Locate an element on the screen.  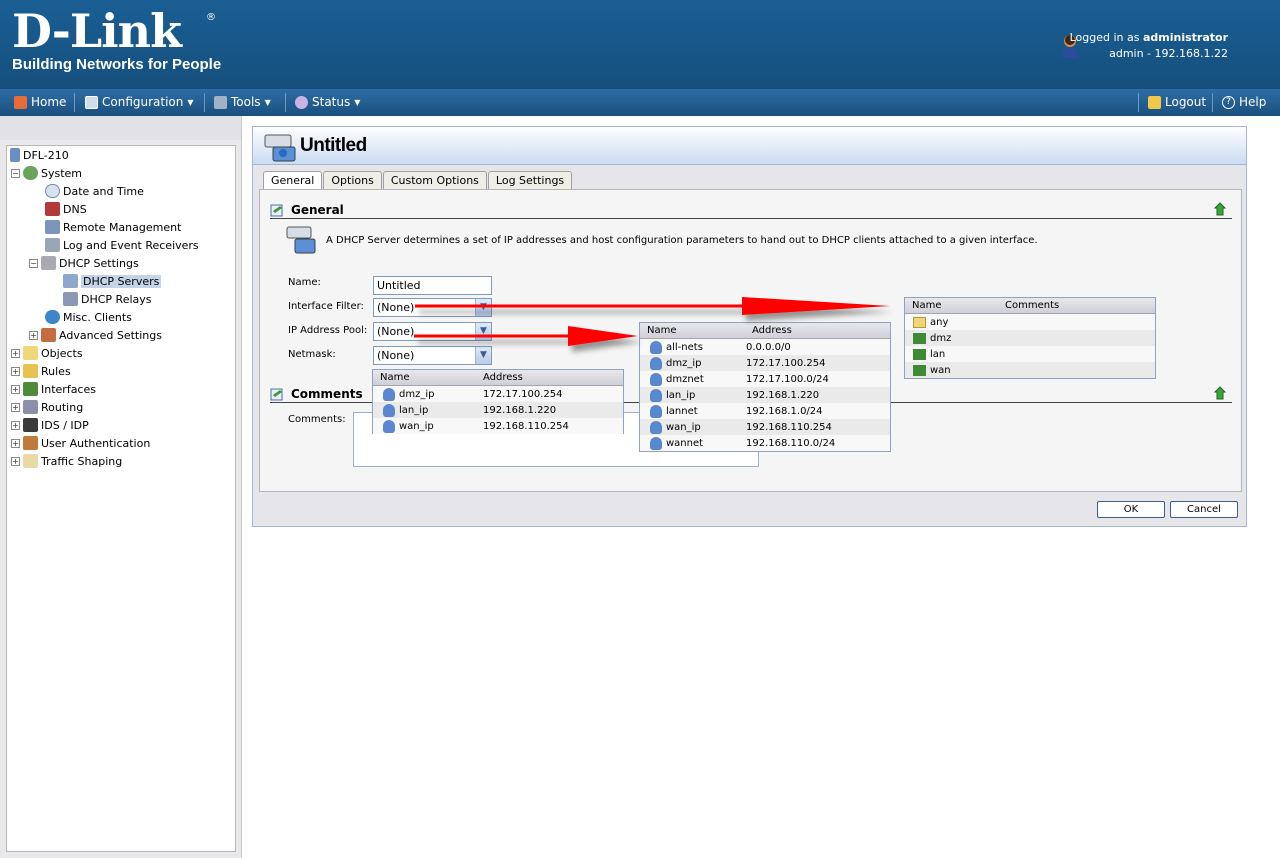
tree-item-routing: + Routing is located at coordinates (47, 407).